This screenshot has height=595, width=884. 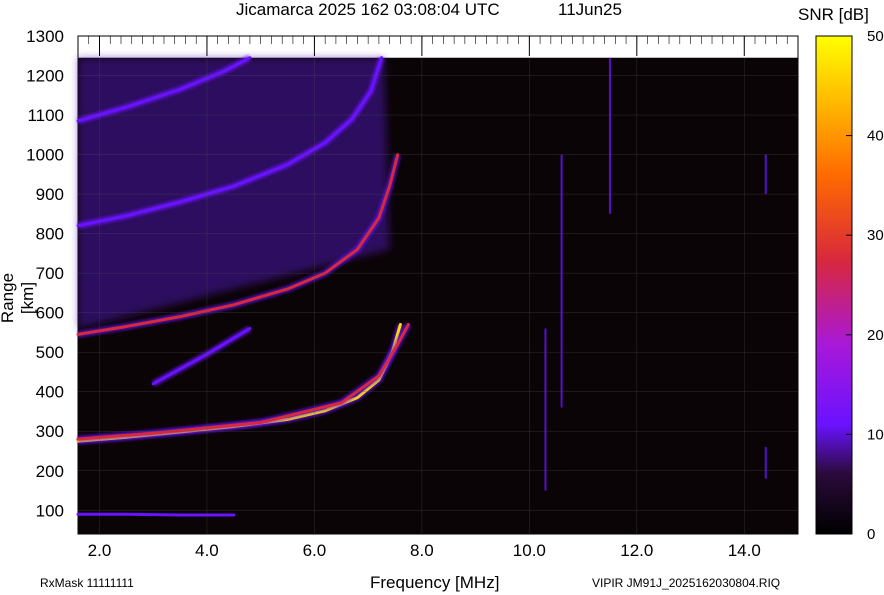 What do you see at coordinates (50, 392) in the screenshot?
I see `y-tick-3: 400` at bounding box center [50, 392].